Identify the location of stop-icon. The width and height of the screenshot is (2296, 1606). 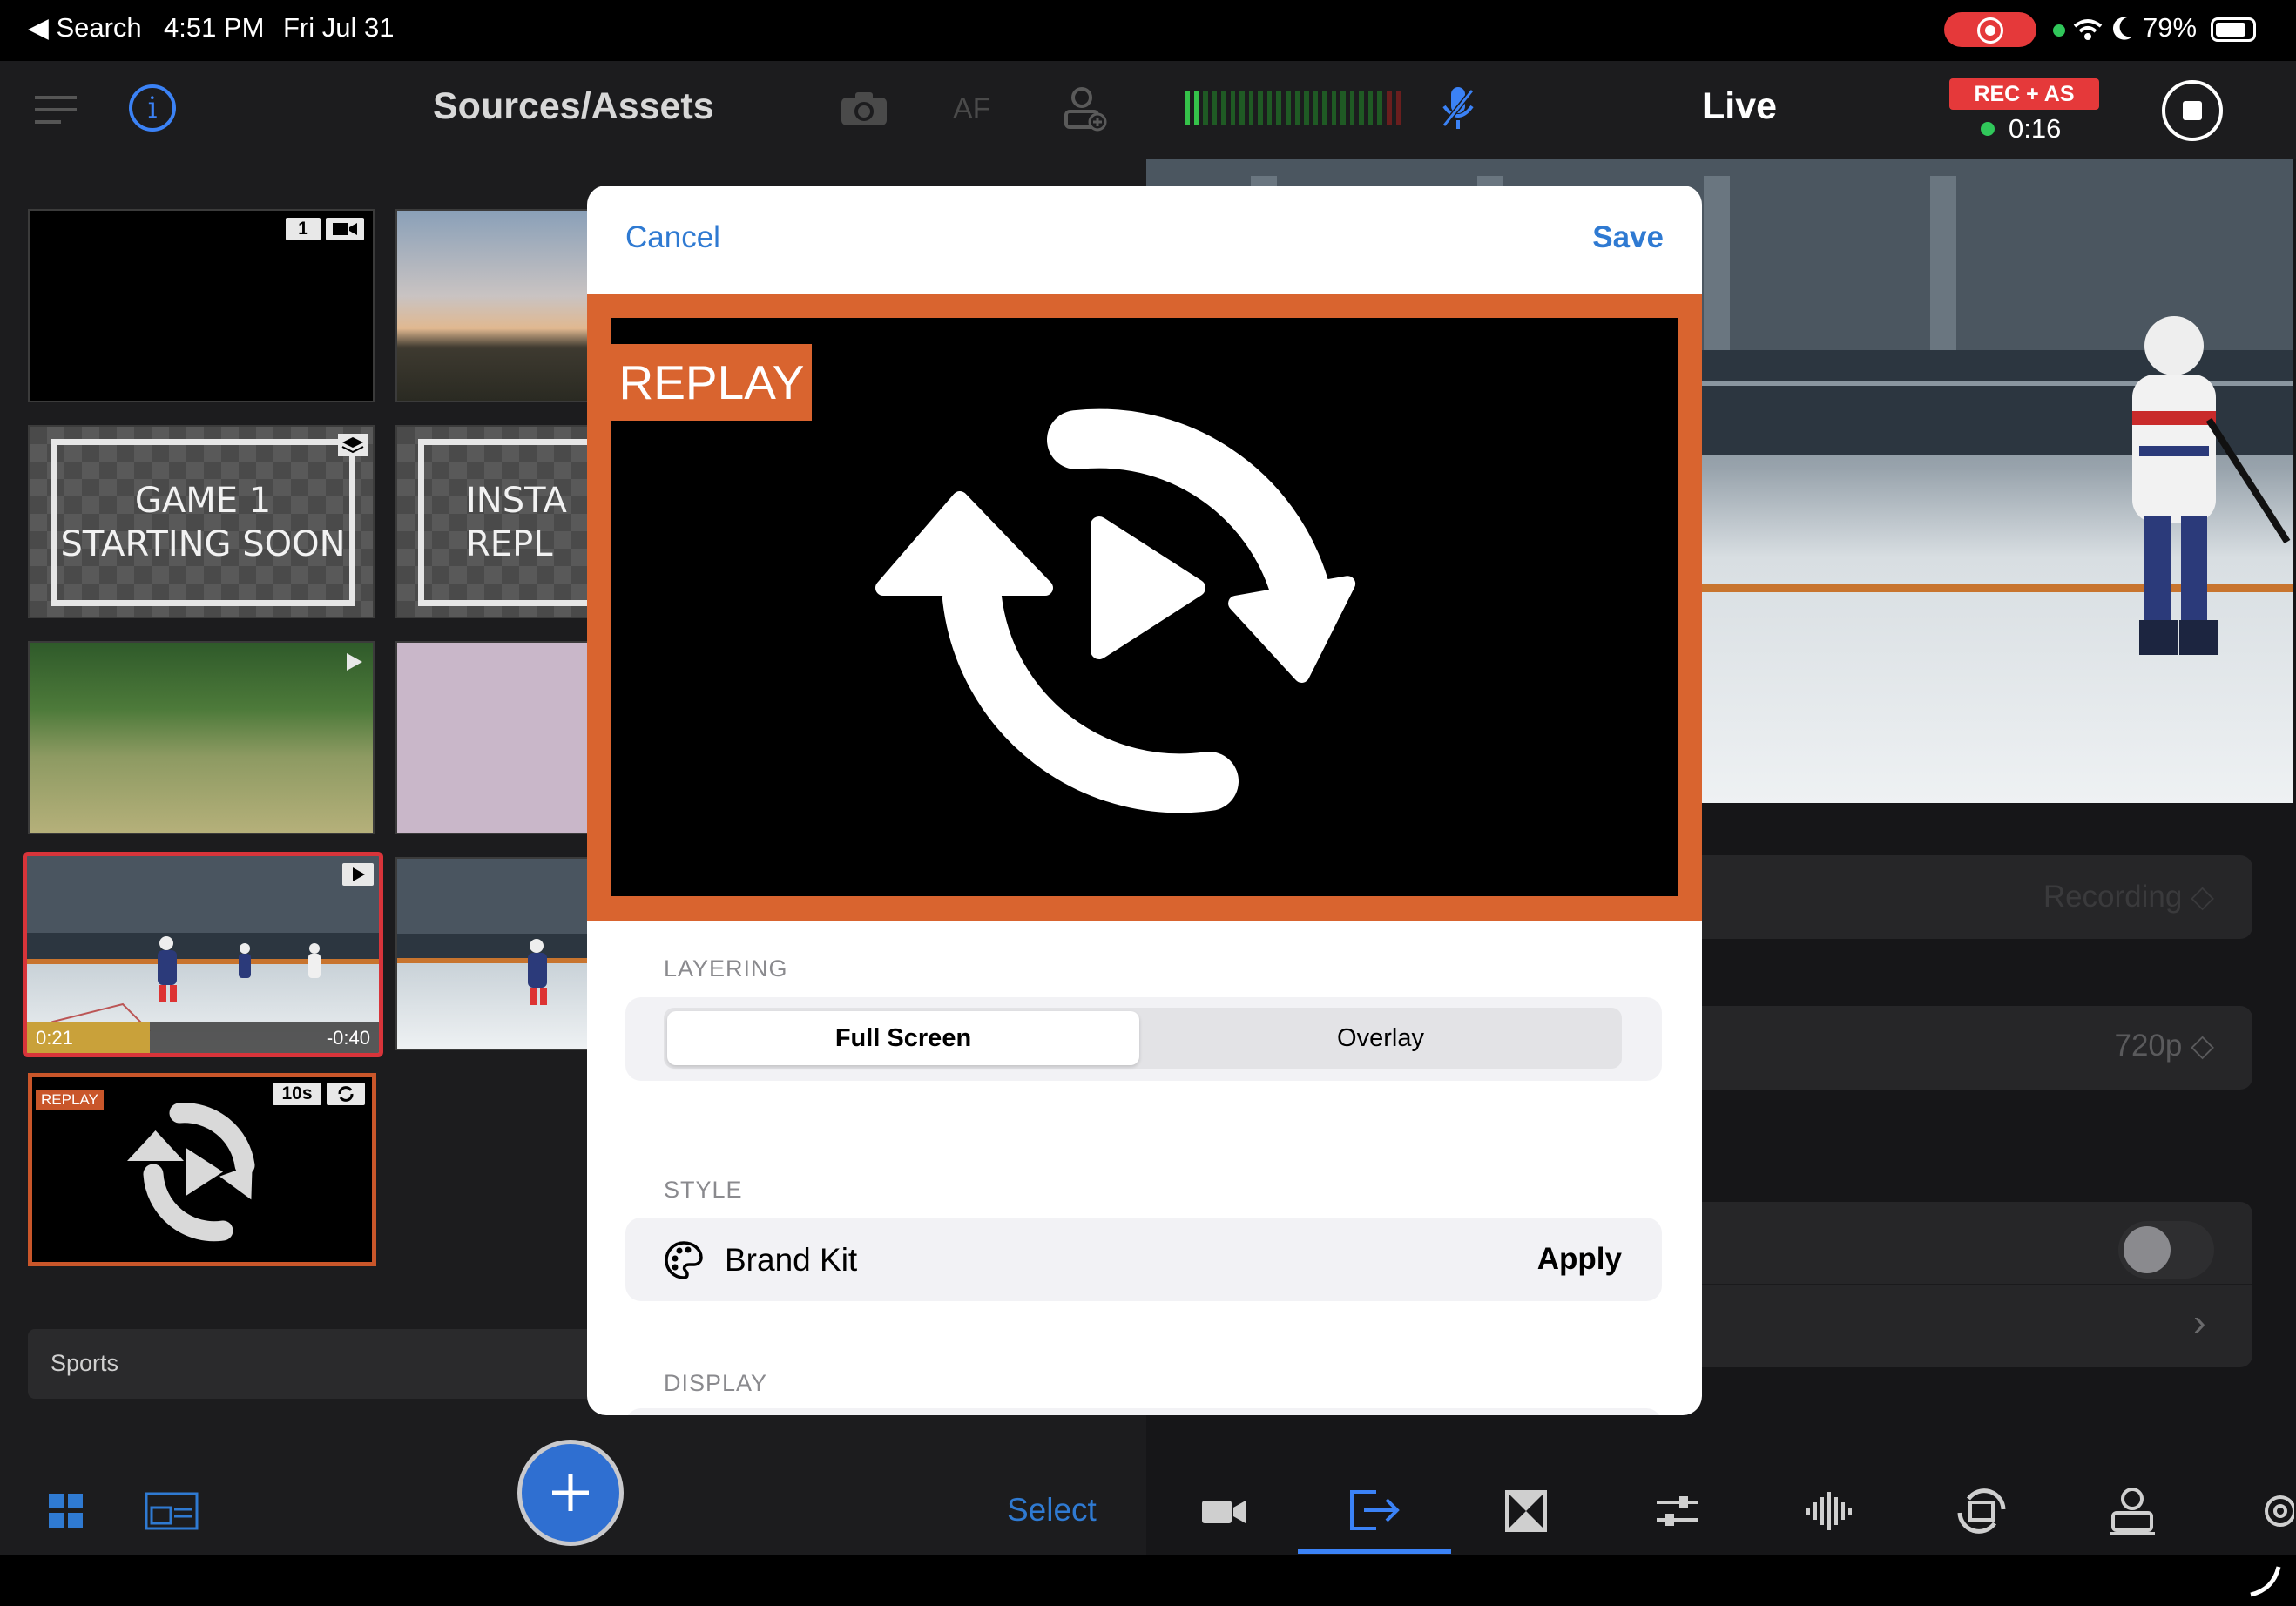
(2192, 110).